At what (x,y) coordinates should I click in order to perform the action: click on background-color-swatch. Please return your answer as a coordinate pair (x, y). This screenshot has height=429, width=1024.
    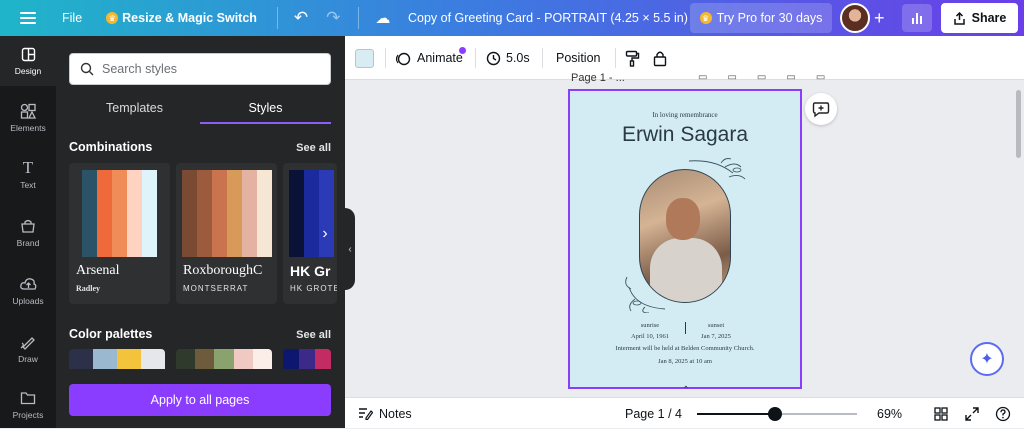
    Looking at the image, I should click on (364, 58).